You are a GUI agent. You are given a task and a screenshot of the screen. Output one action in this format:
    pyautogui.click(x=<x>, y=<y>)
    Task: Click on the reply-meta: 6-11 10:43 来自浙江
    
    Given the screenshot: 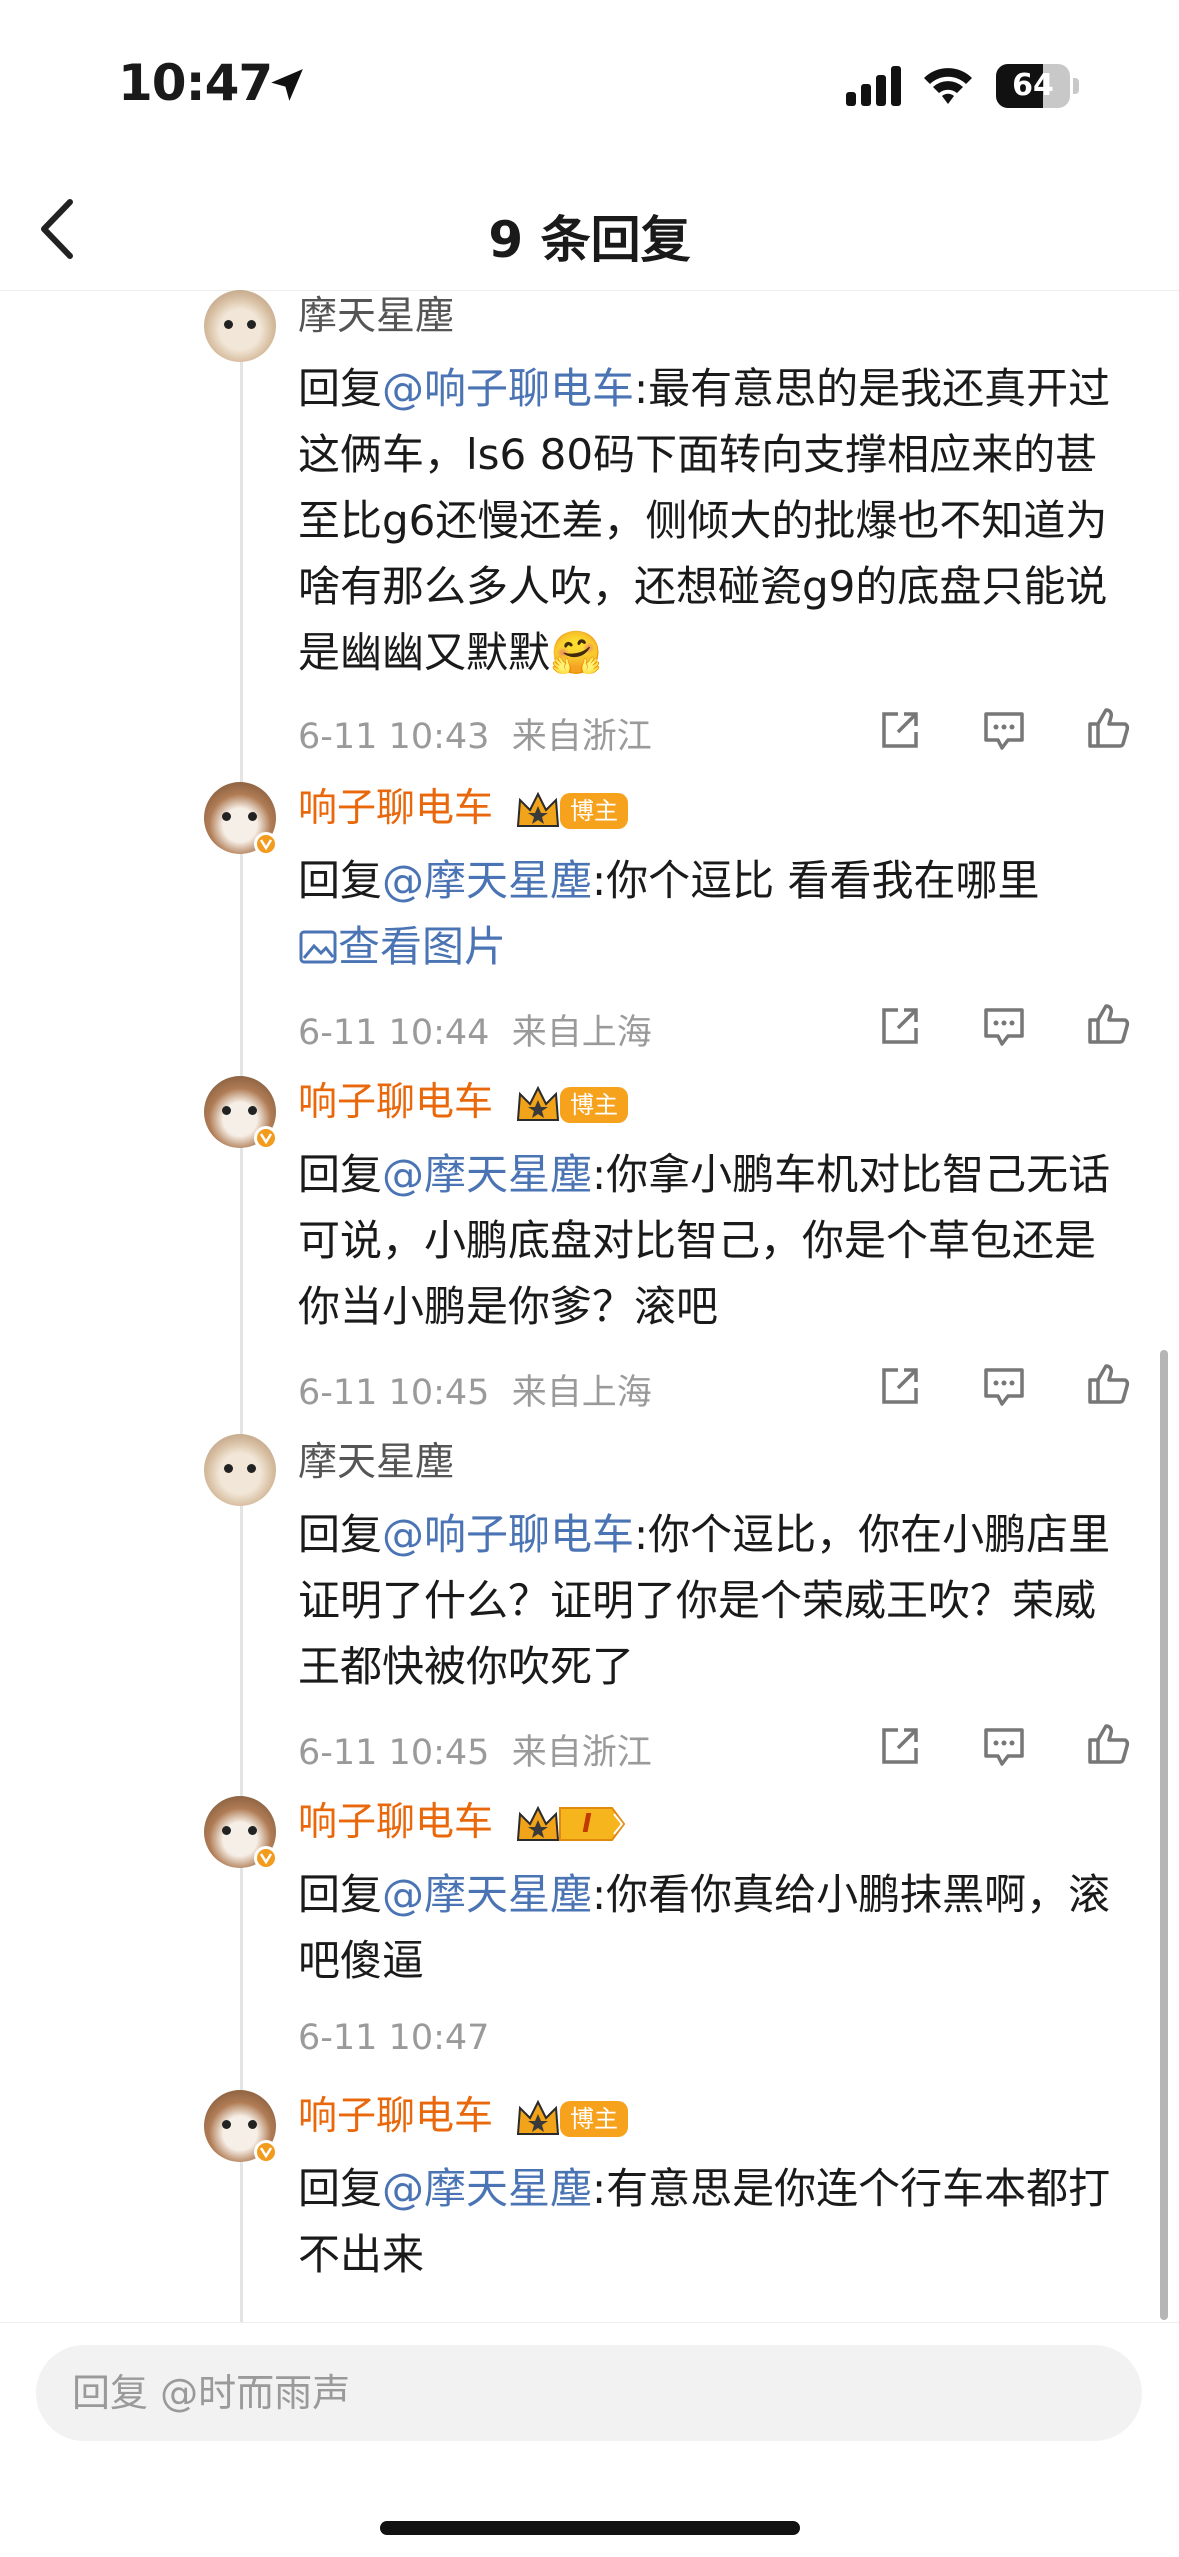 What is the action you would take?
    pyautogui.click(x=475, y=733)
    